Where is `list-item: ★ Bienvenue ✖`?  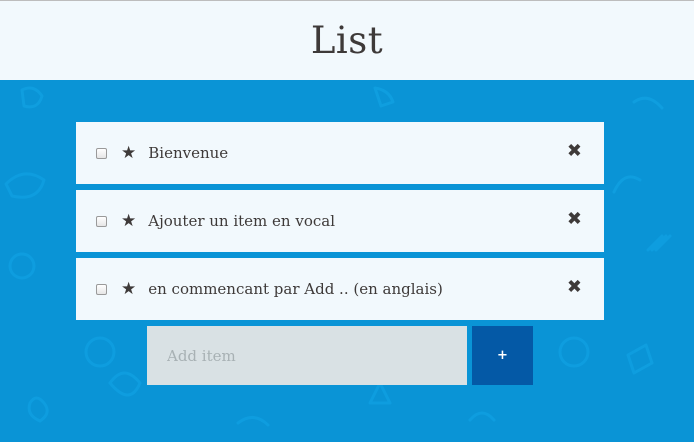 list-item: ★ Bienvenue ✖ is located at coordinates (340, 153).